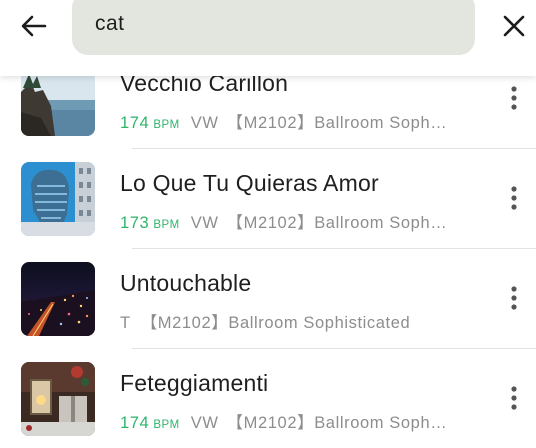  I want to click on playlist-name: 【M2102】Ballroom Sophisticated, so click(275, 323).